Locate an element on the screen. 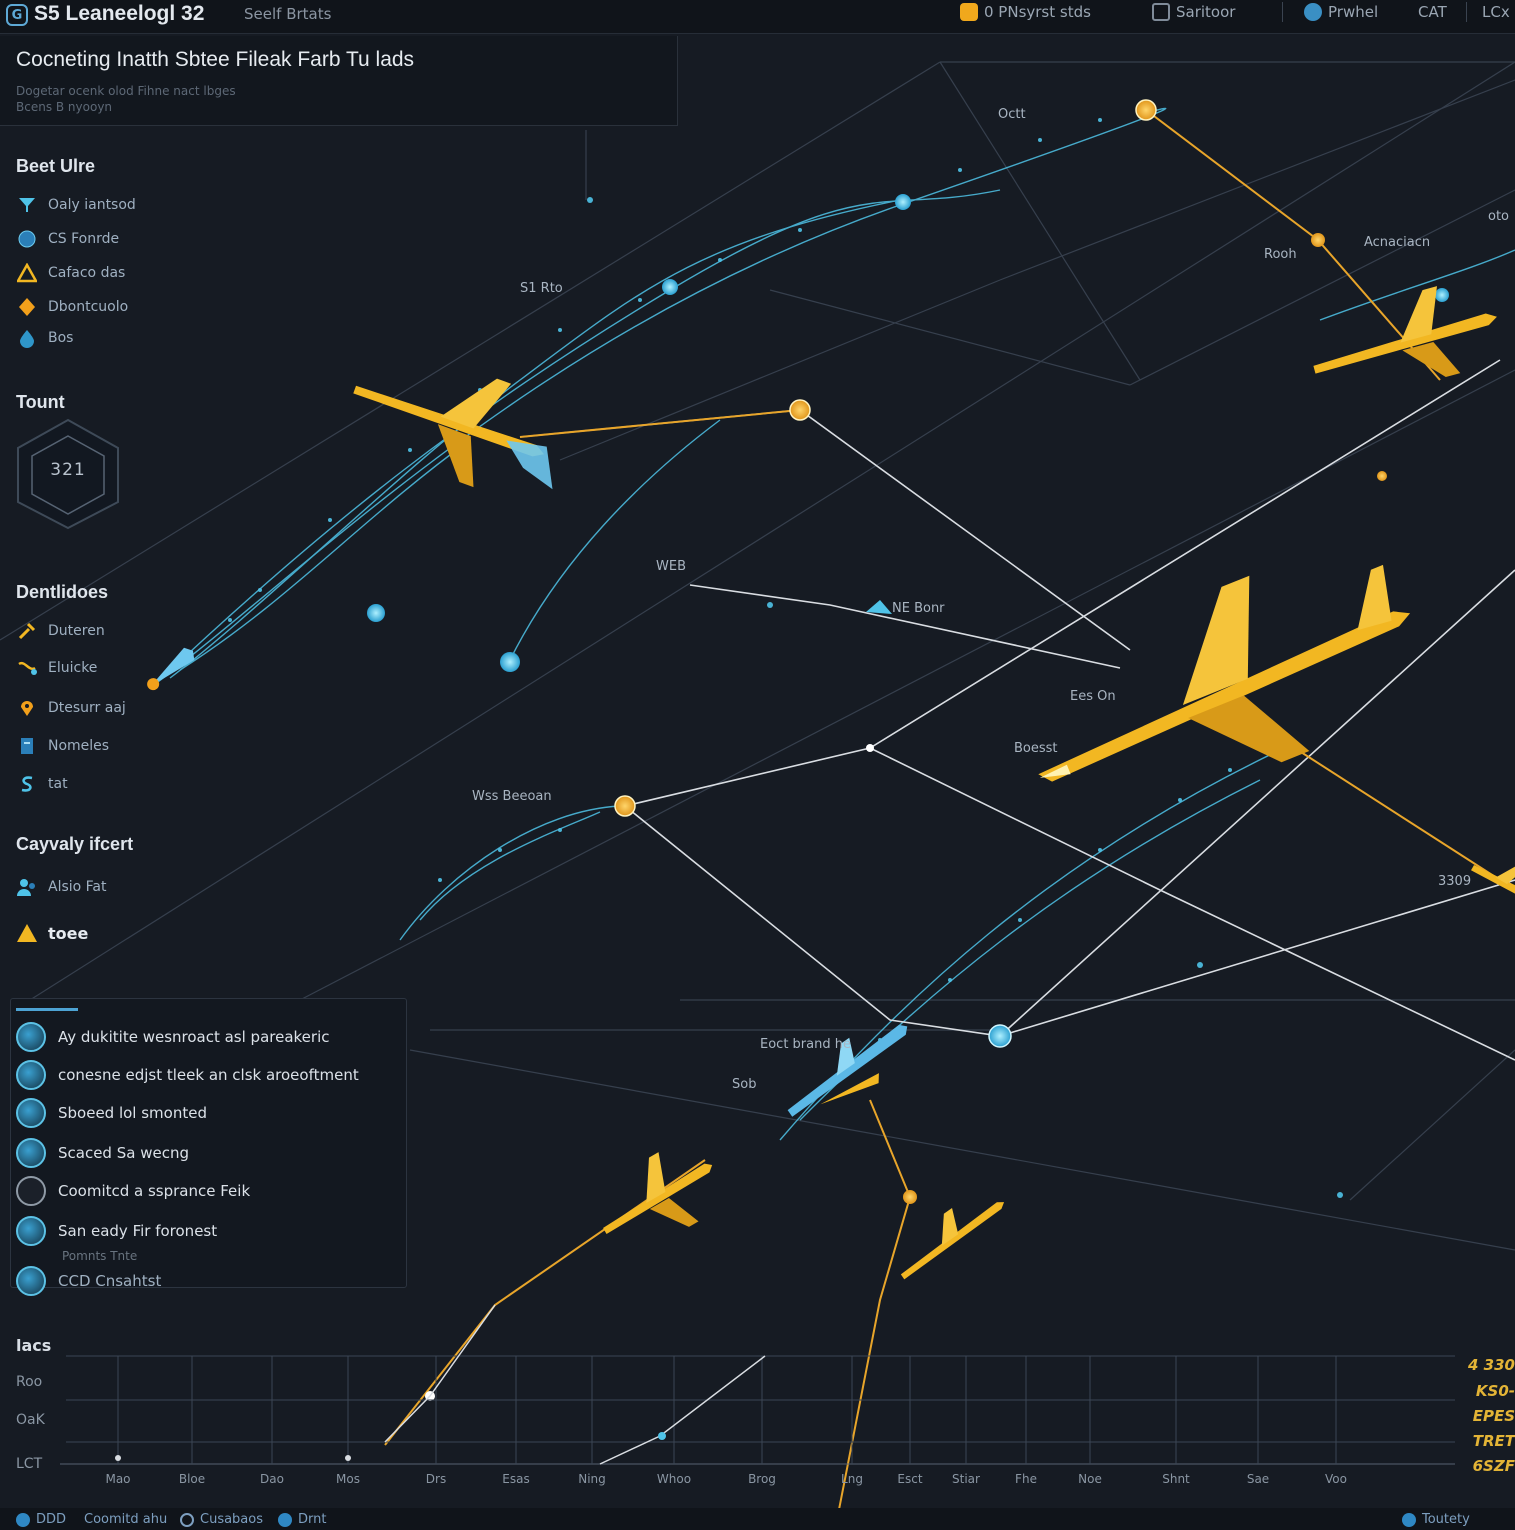 This screenshot has height=1530, width=1515. top-bar is located at coordinates (757, 17).